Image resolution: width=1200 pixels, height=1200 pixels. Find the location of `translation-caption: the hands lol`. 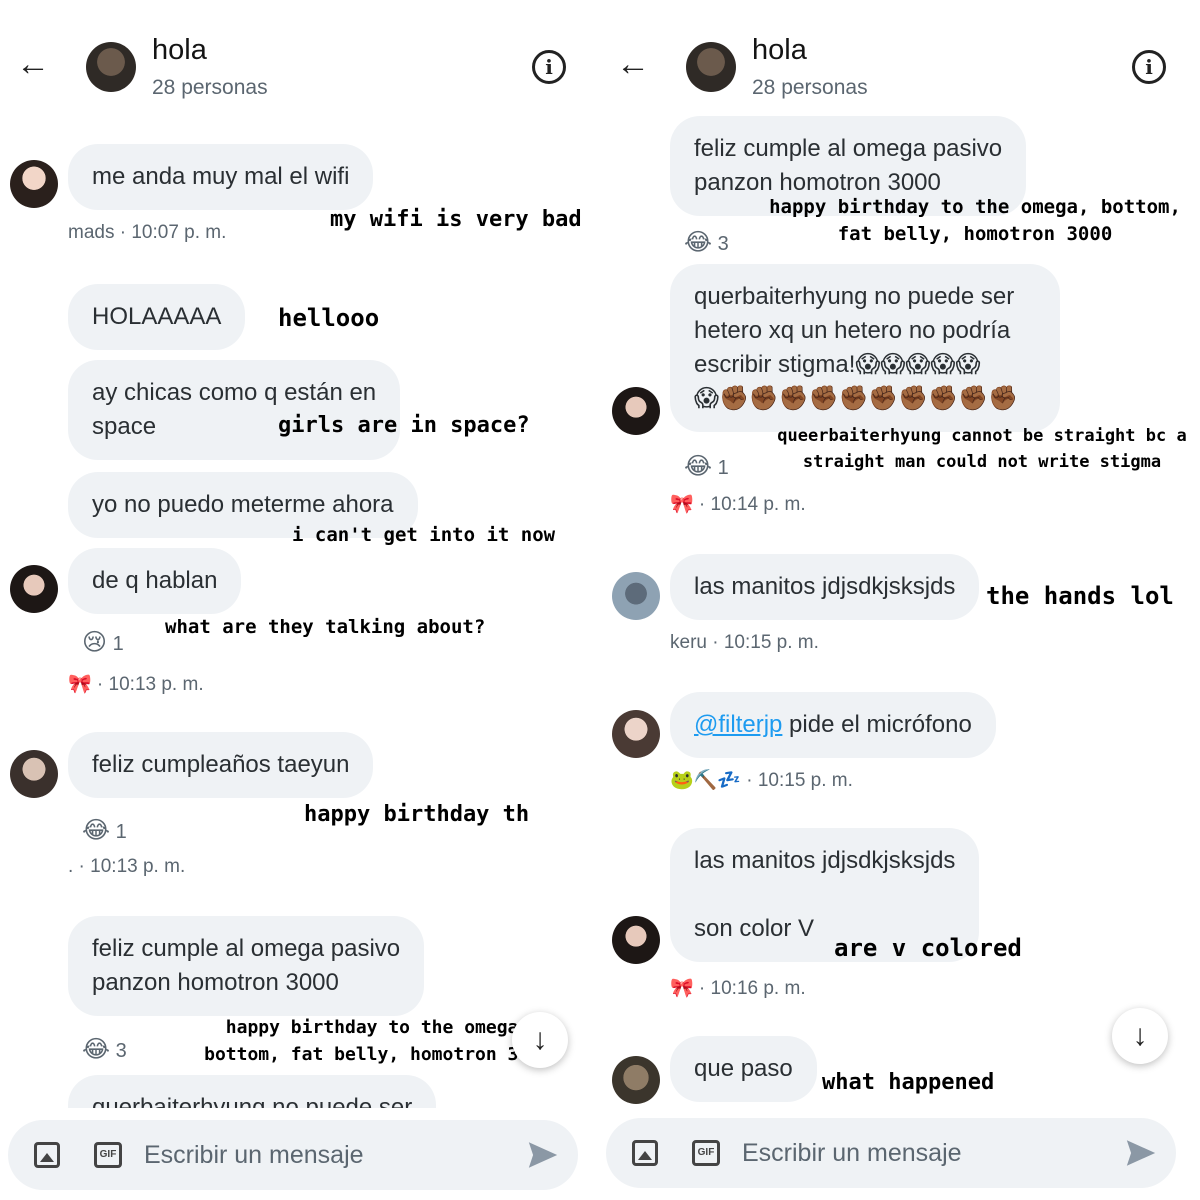

translation-caption: the hands lol is located at coordinates (1080, 596).